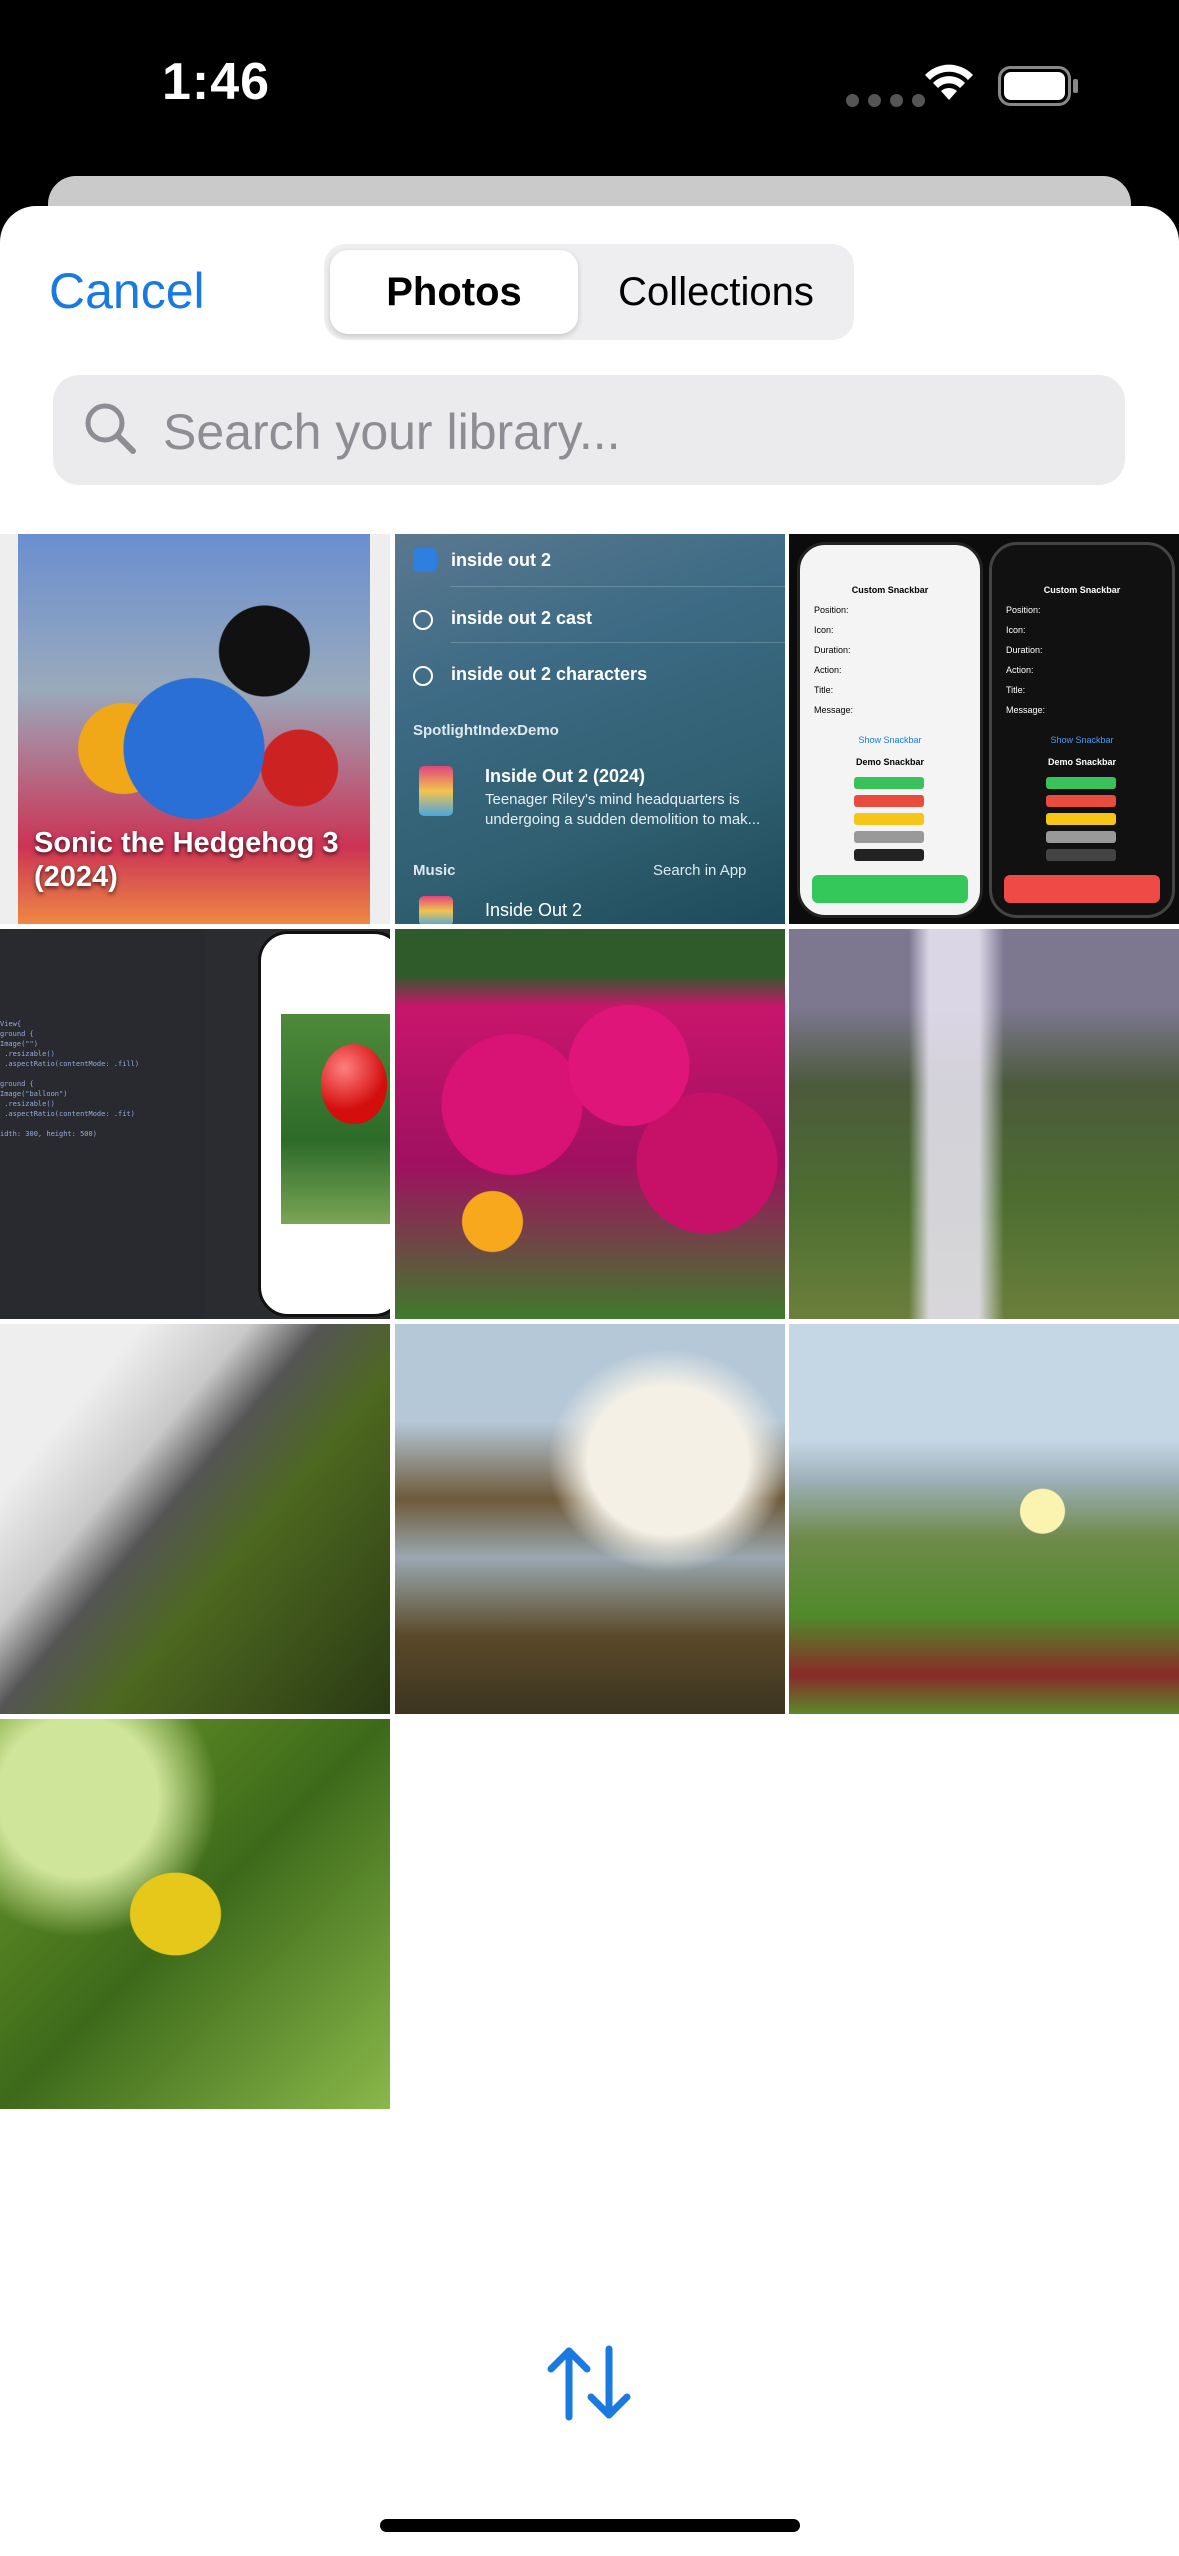 The image size is (1179, 2556). Describe the element at coordinates (195, 1914) in the screenshot. I see `photo-thumbnail-leaf` at that location.